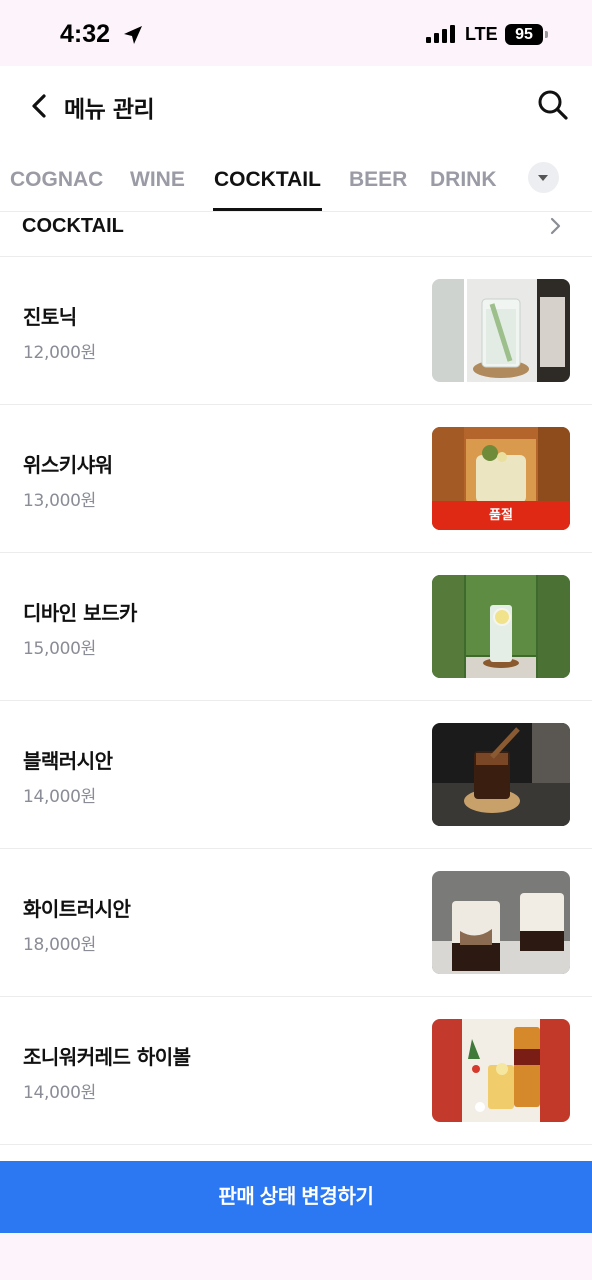 The width and height of the screenshot is (592, 1280). Describe the element at coordinates (60, 945) in the screenshot. I see `menu-item-price: 18,000원` at that location.